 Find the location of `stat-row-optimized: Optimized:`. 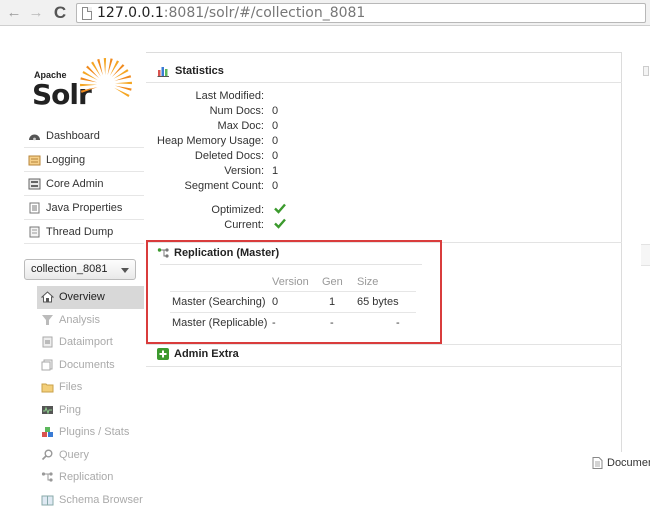

stat-row-optimized: Optimized: is located at coordinates (250, 210).